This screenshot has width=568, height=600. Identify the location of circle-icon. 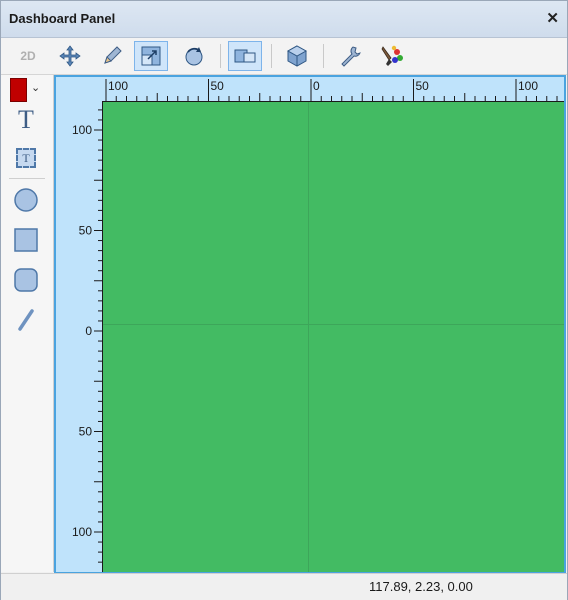
(26, 200).